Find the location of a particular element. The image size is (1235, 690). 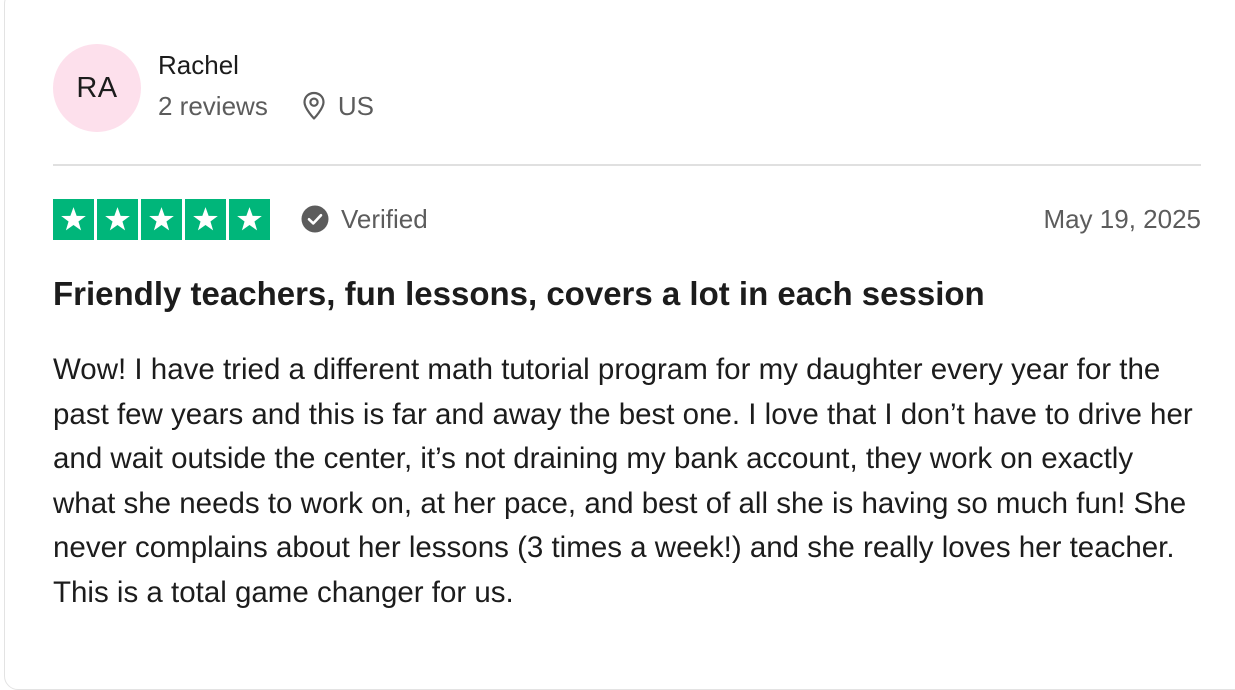

location-label: US is located at coordinates (355, 106).